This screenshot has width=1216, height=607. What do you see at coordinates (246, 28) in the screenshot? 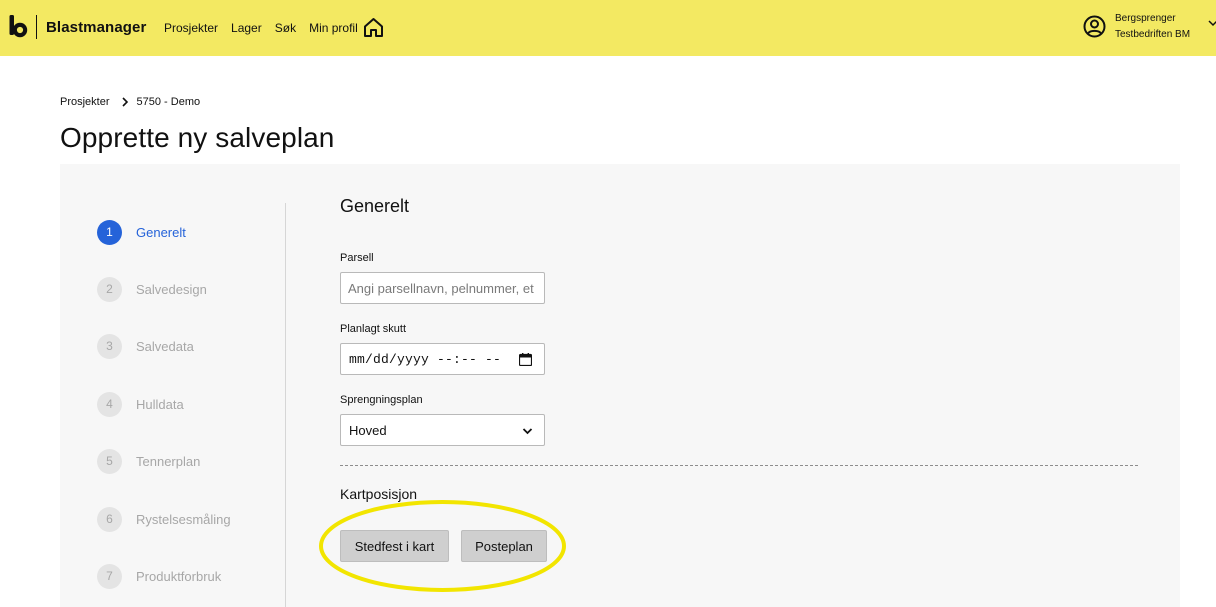
I see `nav-lager: Lager` at bounding box center [246, 28].